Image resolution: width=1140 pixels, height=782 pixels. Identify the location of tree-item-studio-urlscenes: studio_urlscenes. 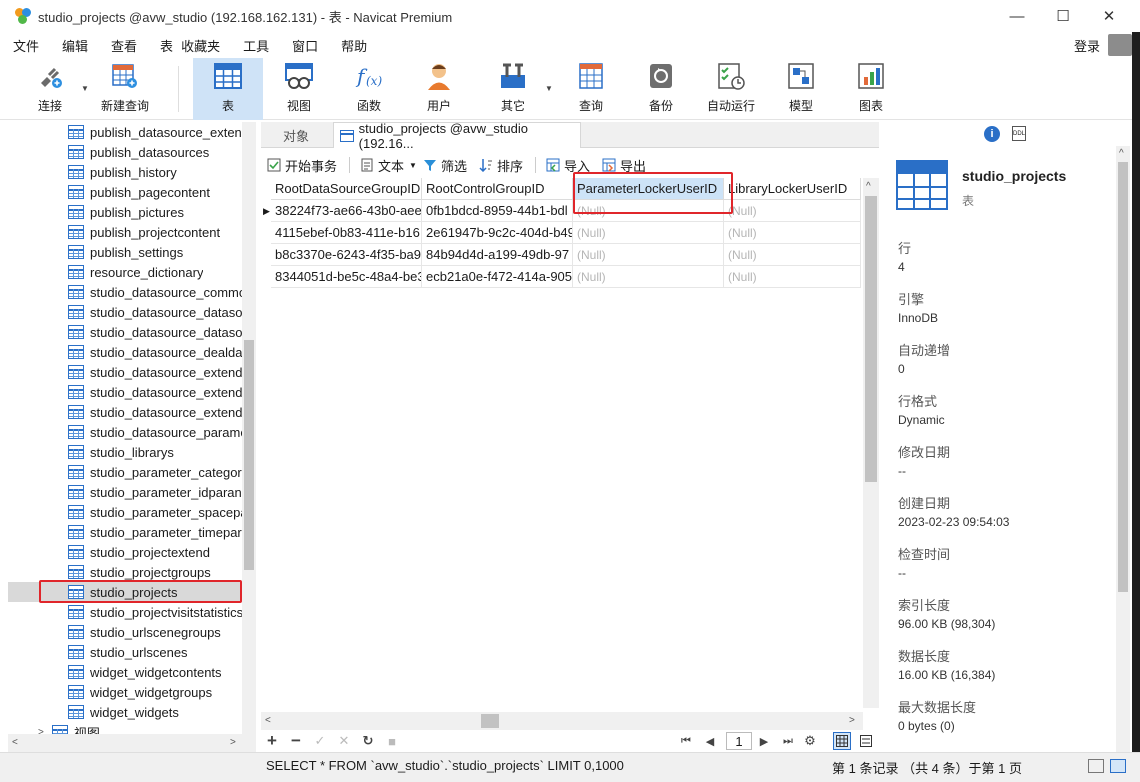
(126, 652).